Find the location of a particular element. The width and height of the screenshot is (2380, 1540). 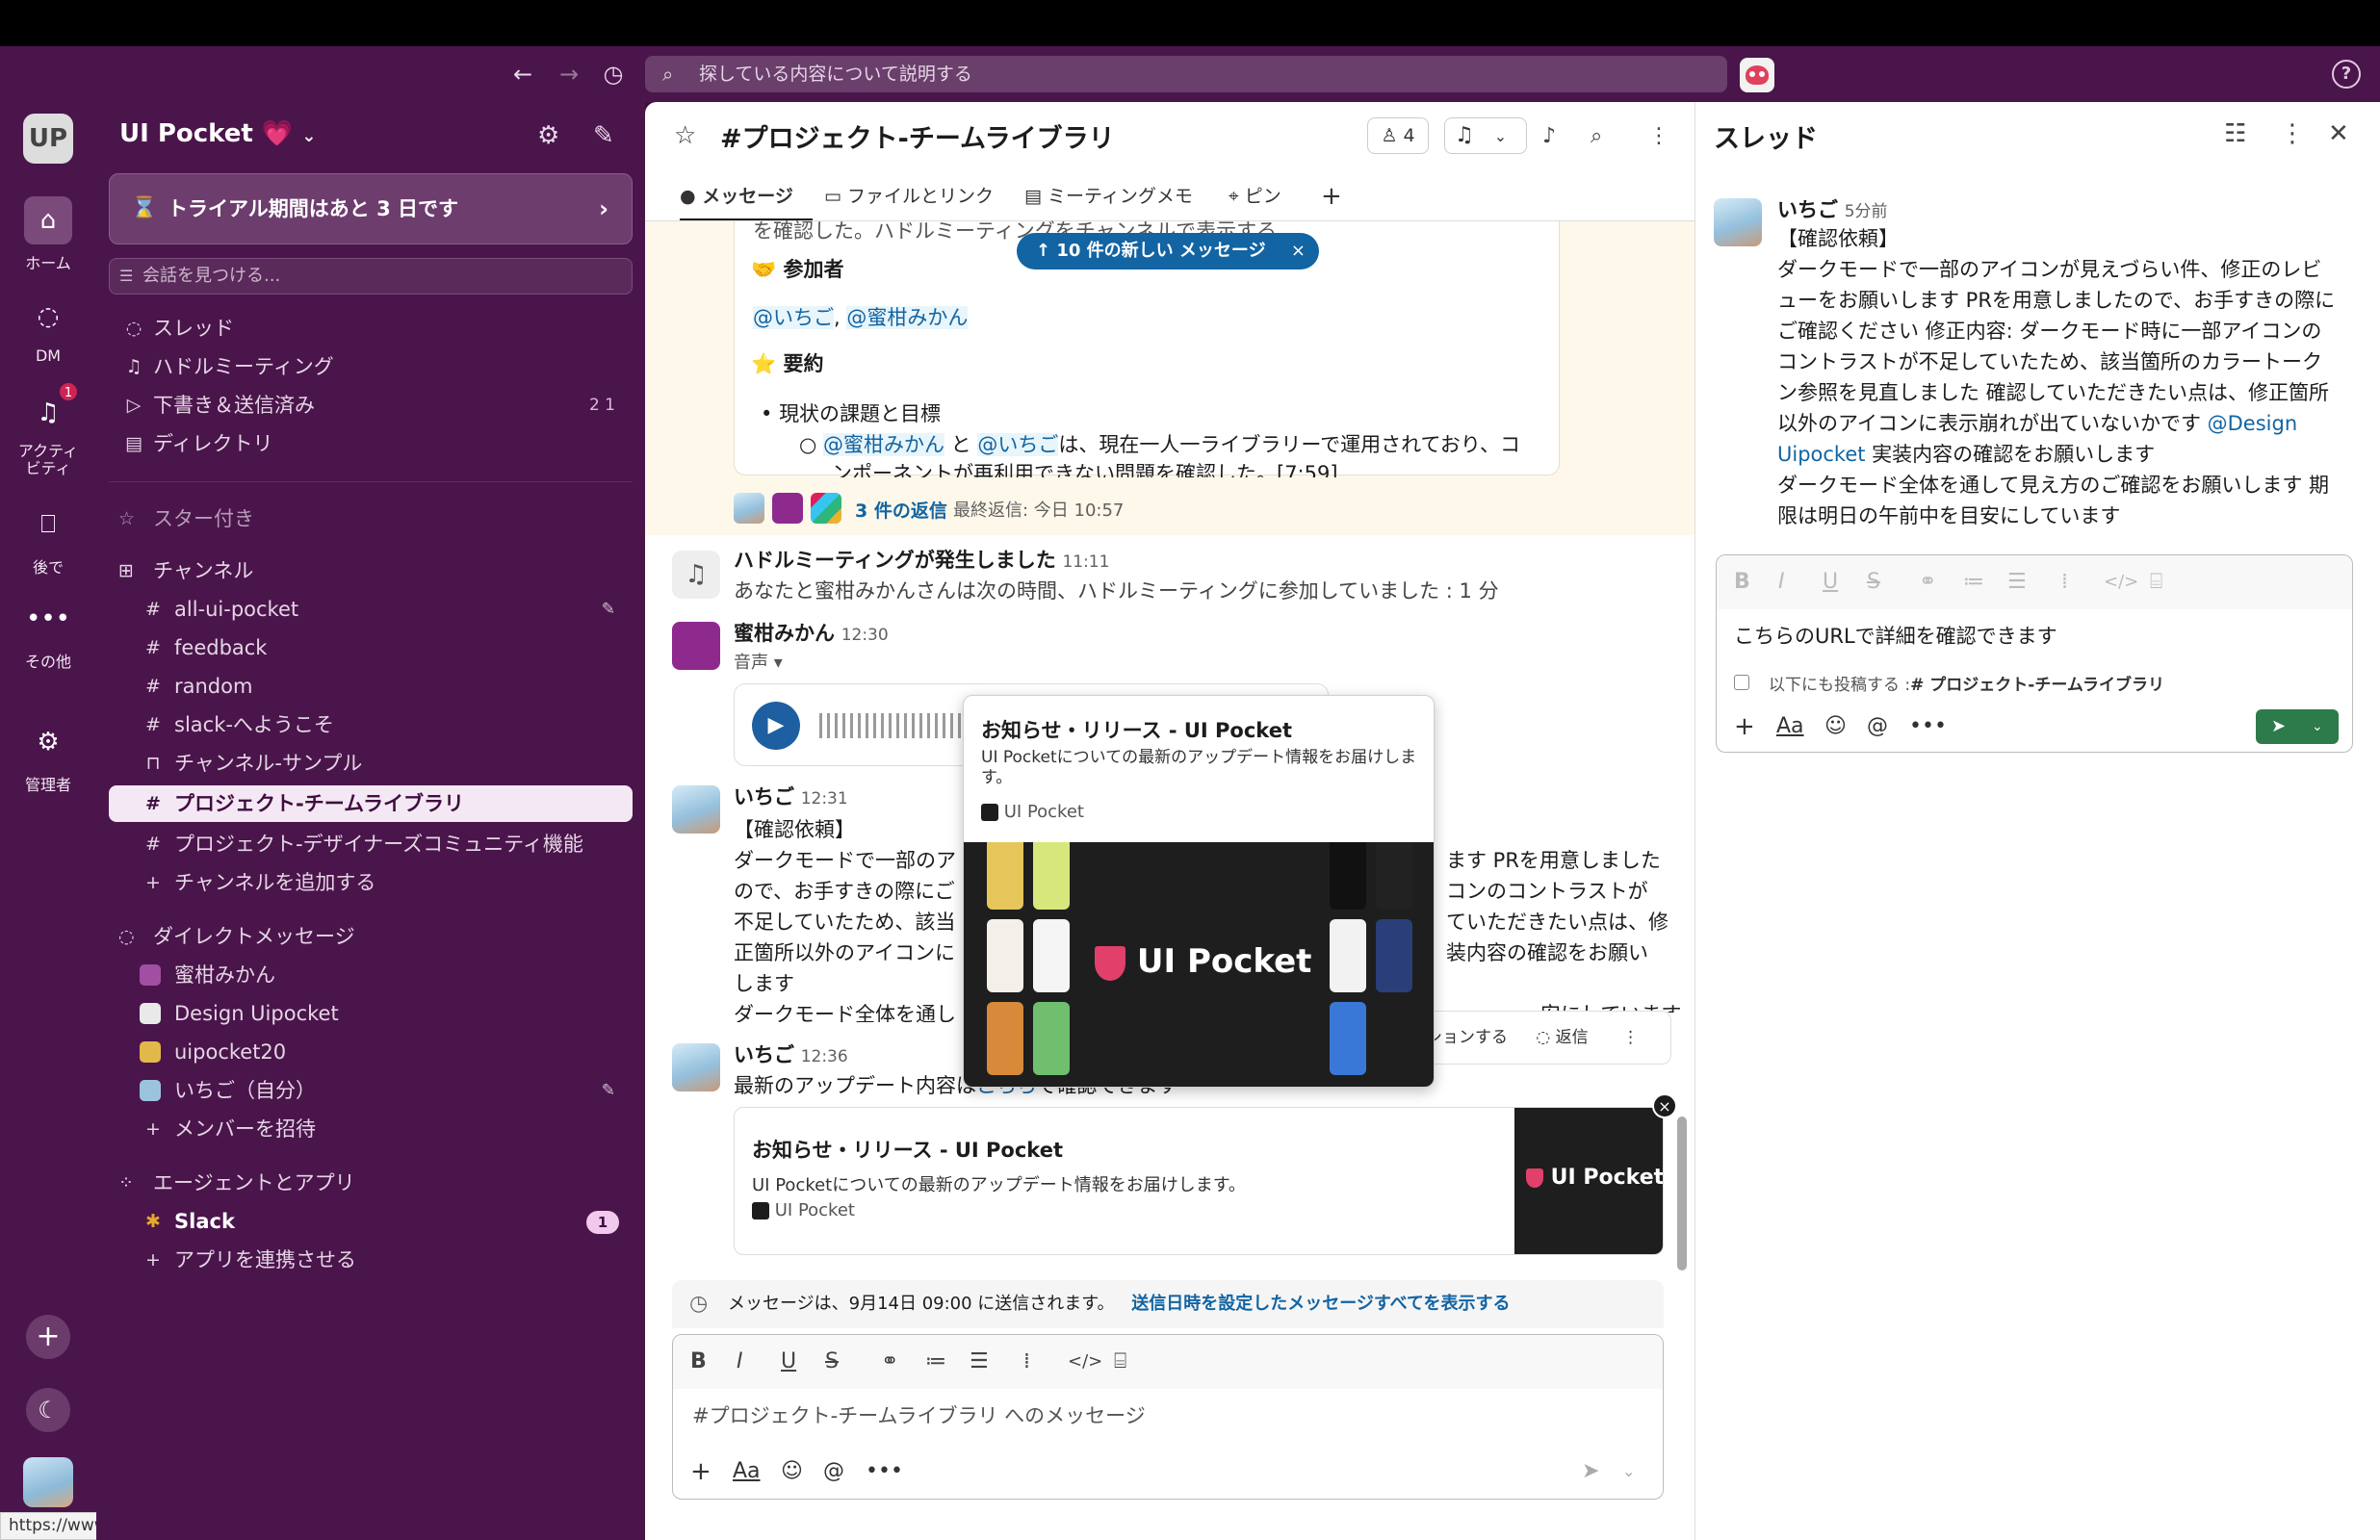

sidebar-dm: いちご（自分） ✎ is located at coordinates (371, 1090).